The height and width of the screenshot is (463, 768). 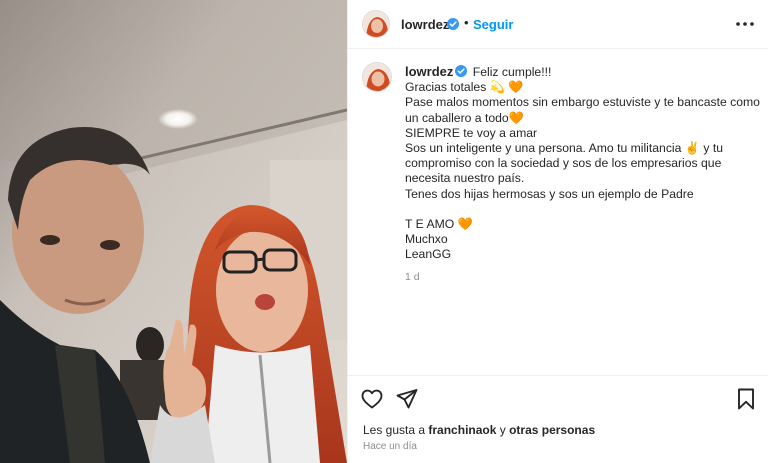 What do you see at coordinates (428, 254) in the screenshot?
I see `caption-line: LeanGG` at bounding box center [428, 254].